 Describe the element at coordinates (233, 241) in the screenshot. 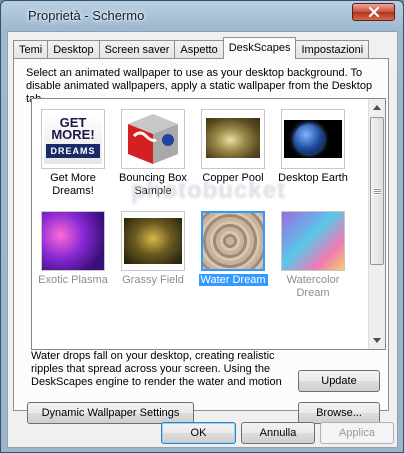

I see `water-image` at that location.